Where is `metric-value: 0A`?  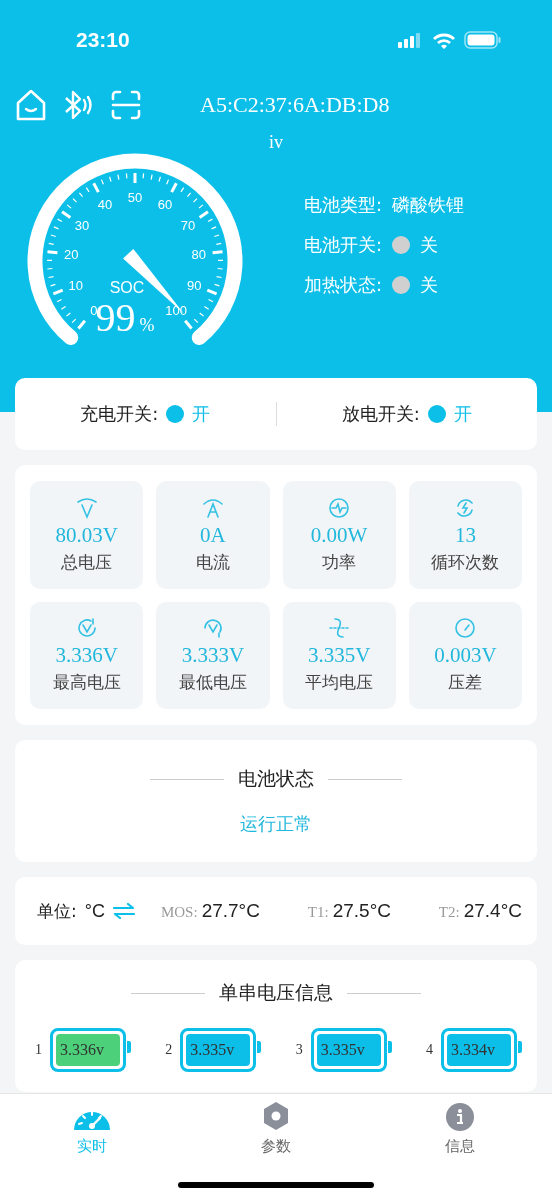
metric-value: 0A is located at coordinates (213, 535).